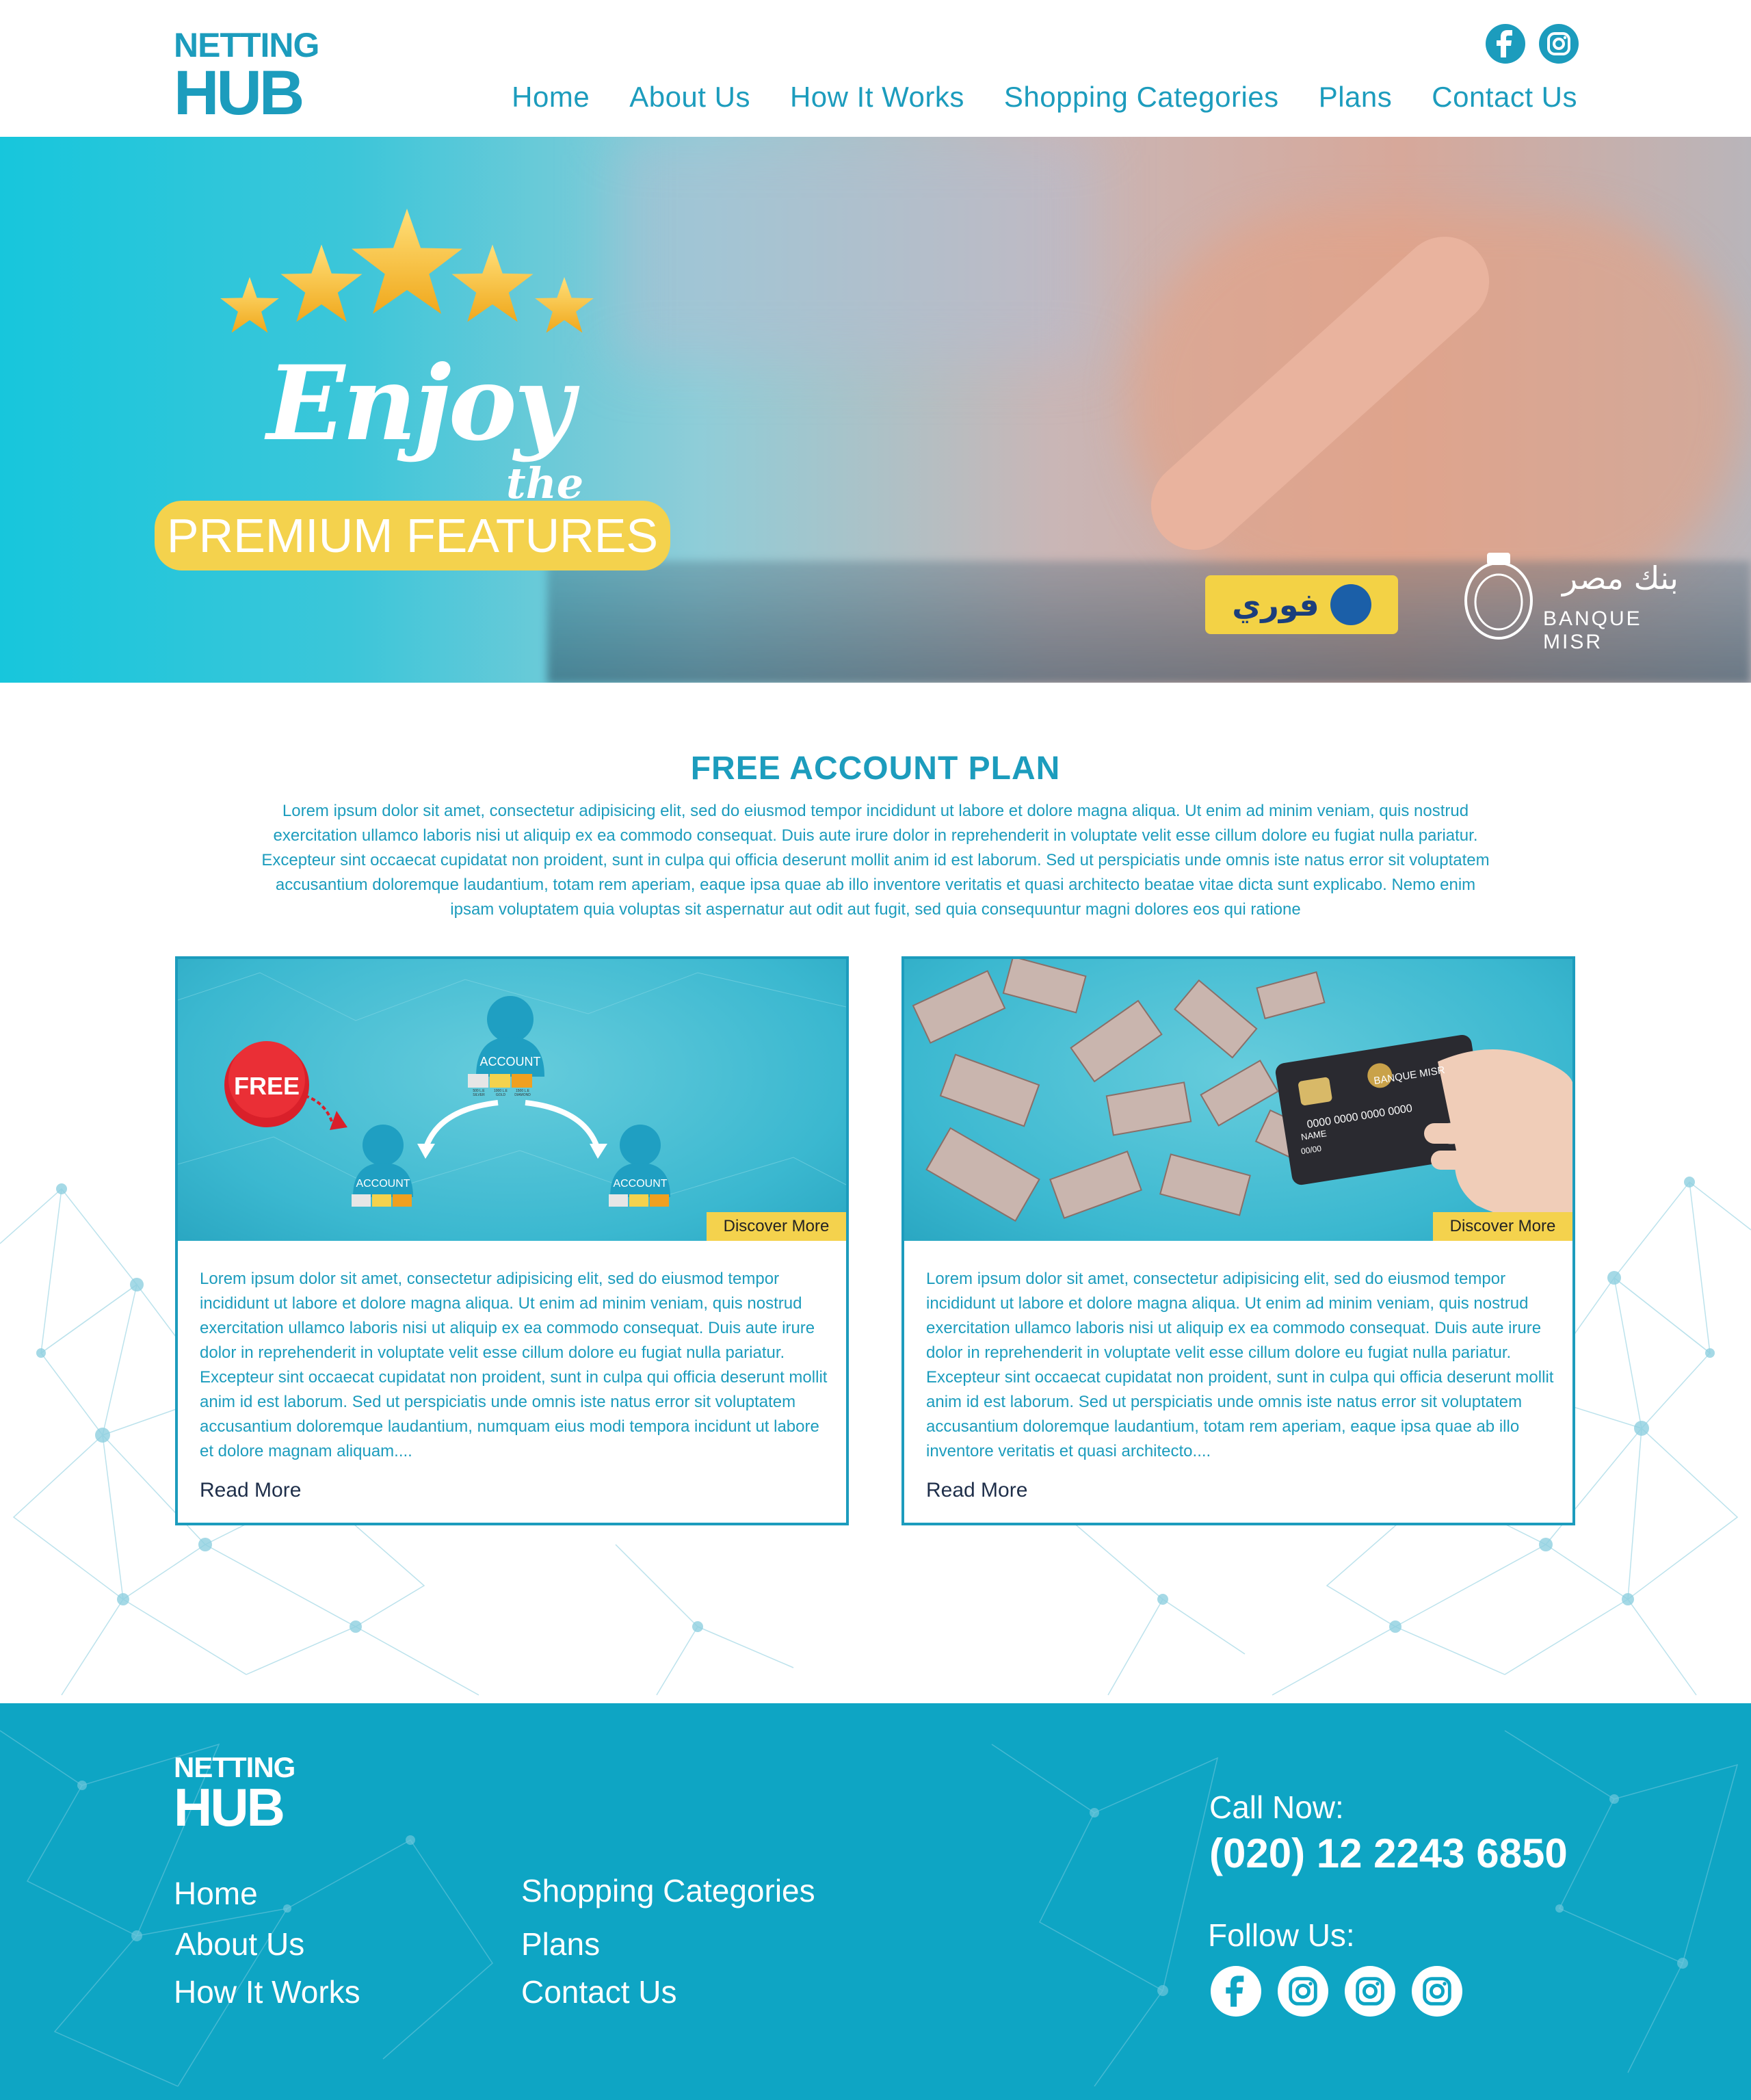 The width and height of the screenshot is (1751, 2100). What do you see at coordinates (1532, 44) in the screenshot?
I see `header-social` at bounding box center [1532, 44].